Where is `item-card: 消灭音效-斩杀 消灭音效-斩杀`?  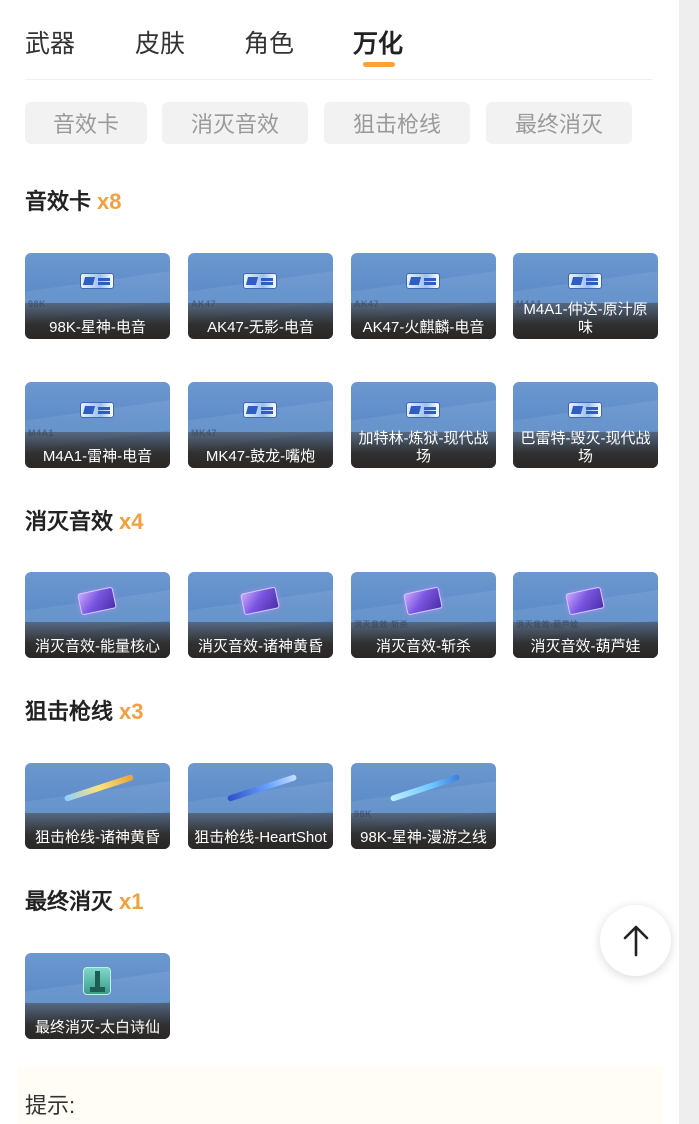 item-card: 消灭音效-斩杀 消灭音效-斩杀 is located at coordinates (423, 615).